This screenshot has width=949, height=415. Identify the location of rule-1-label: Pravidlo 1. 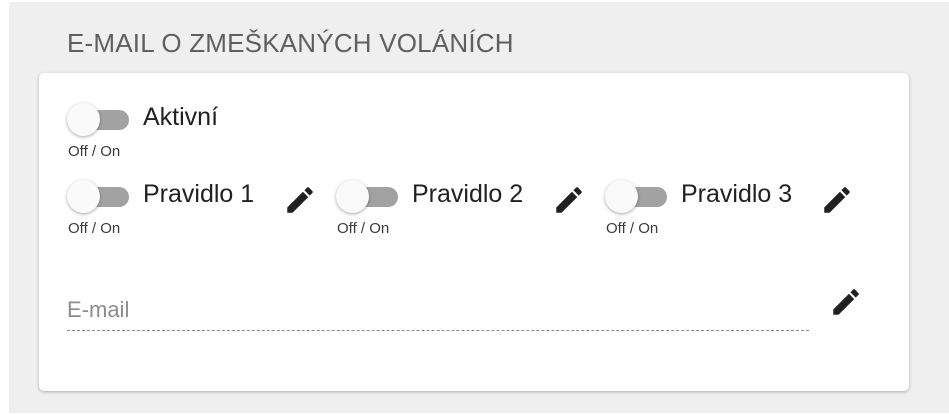
(199, 194).